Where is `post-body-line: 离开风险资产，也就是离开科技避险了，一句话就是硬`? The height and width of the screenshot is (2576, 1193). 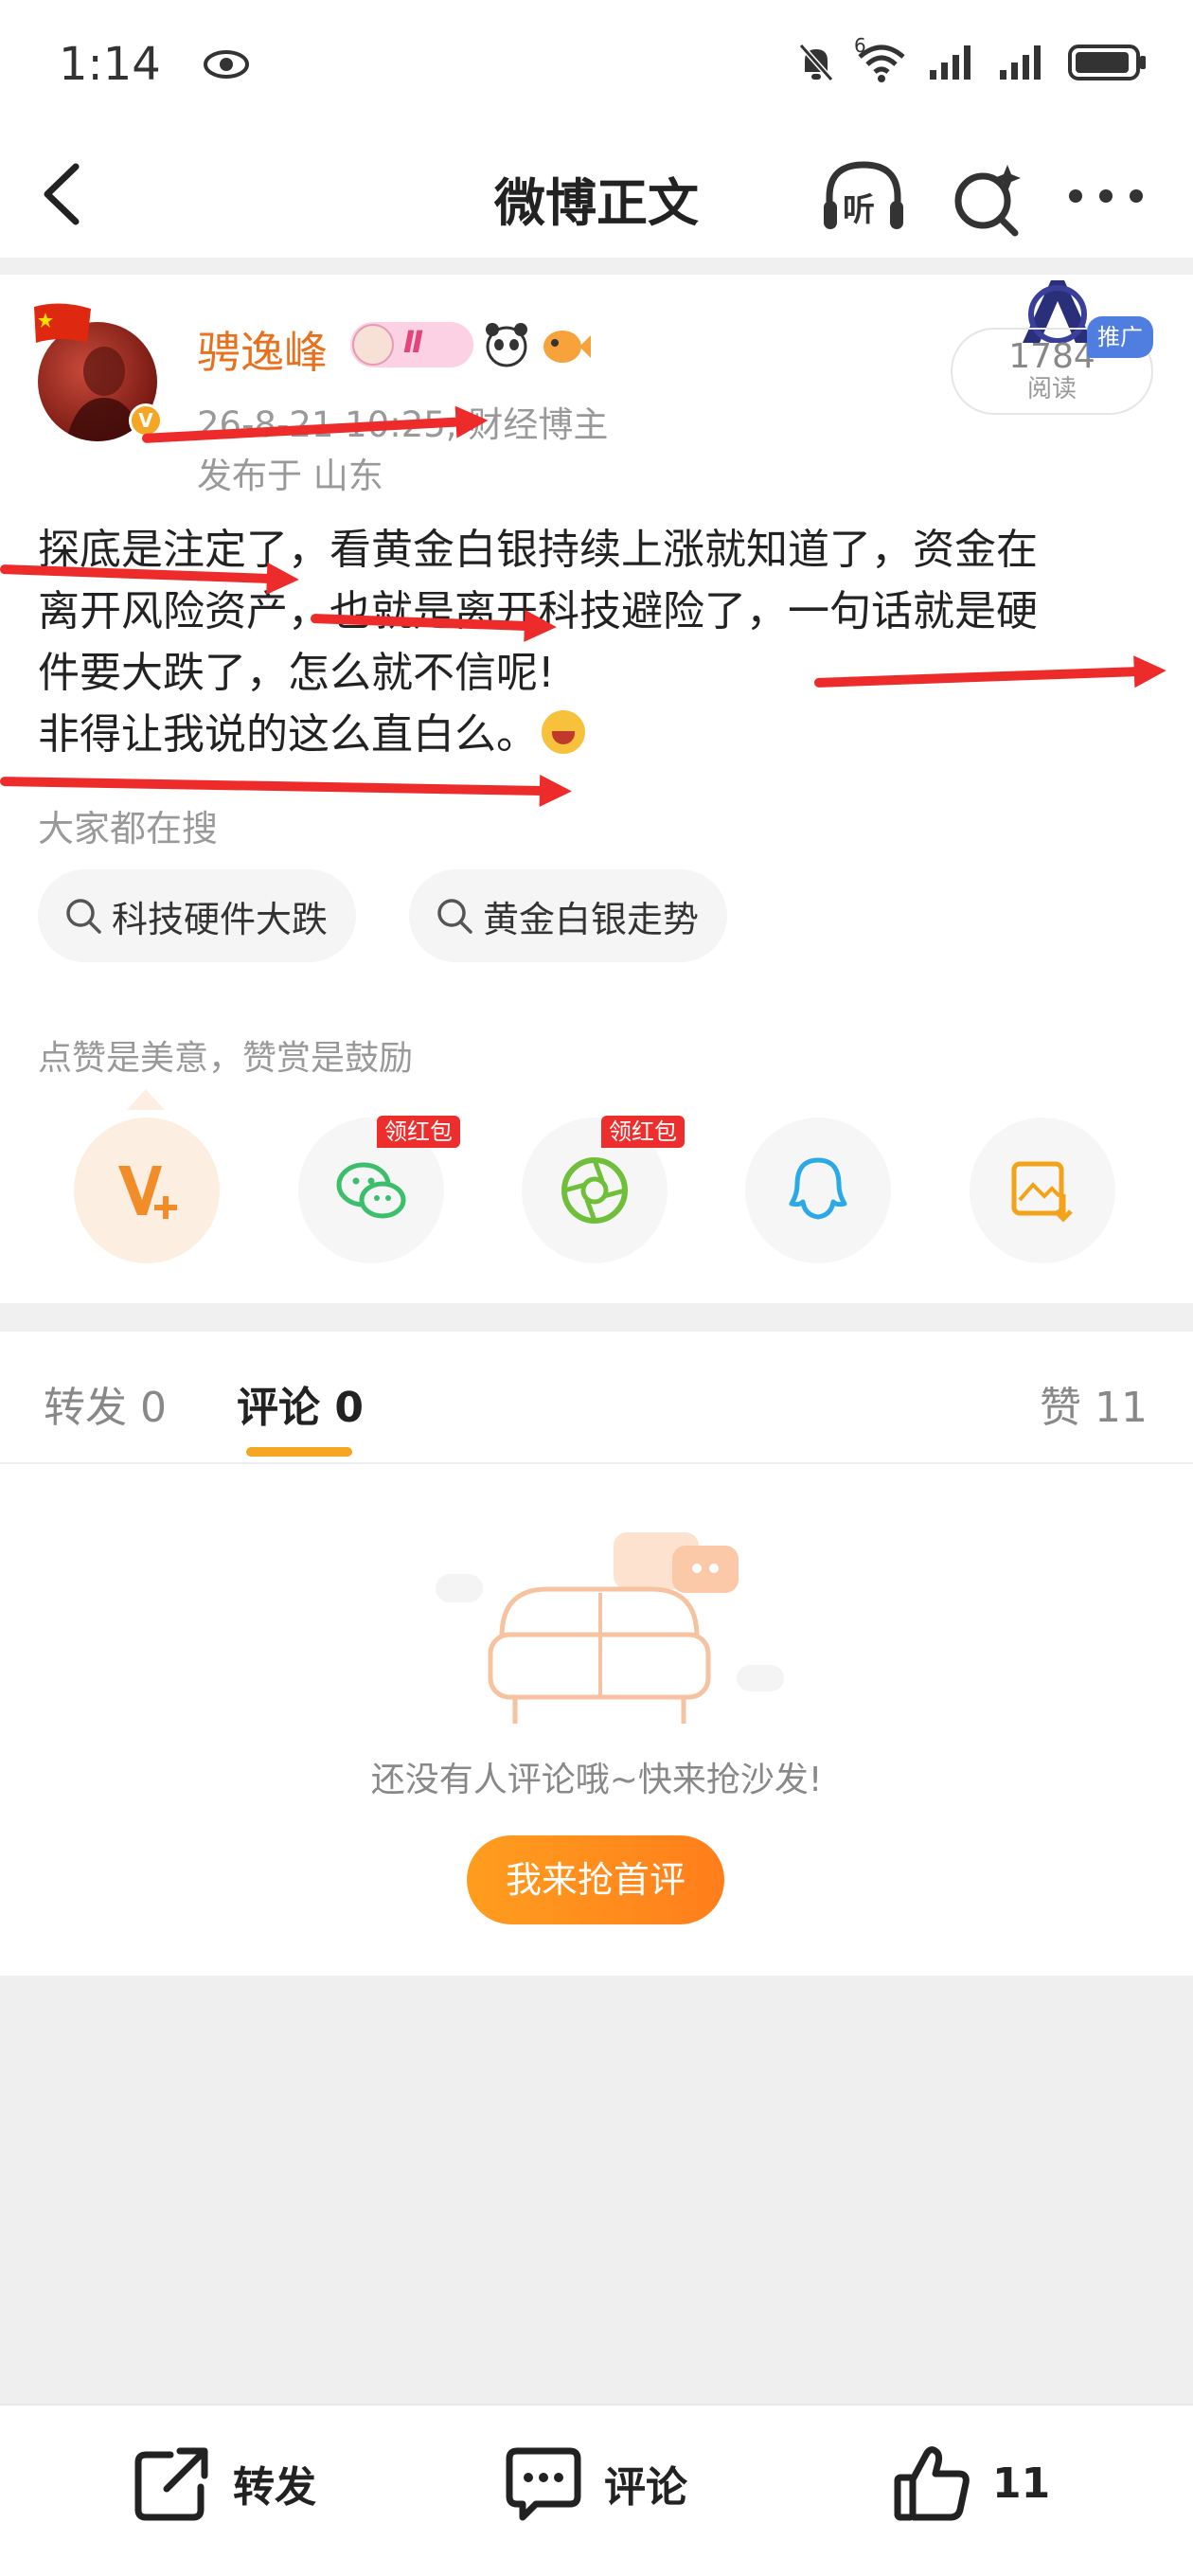 post-body-line: 离开风险资产，也就是离开科技避险了，一句话就是硬 is located at coordinates (601, 611).